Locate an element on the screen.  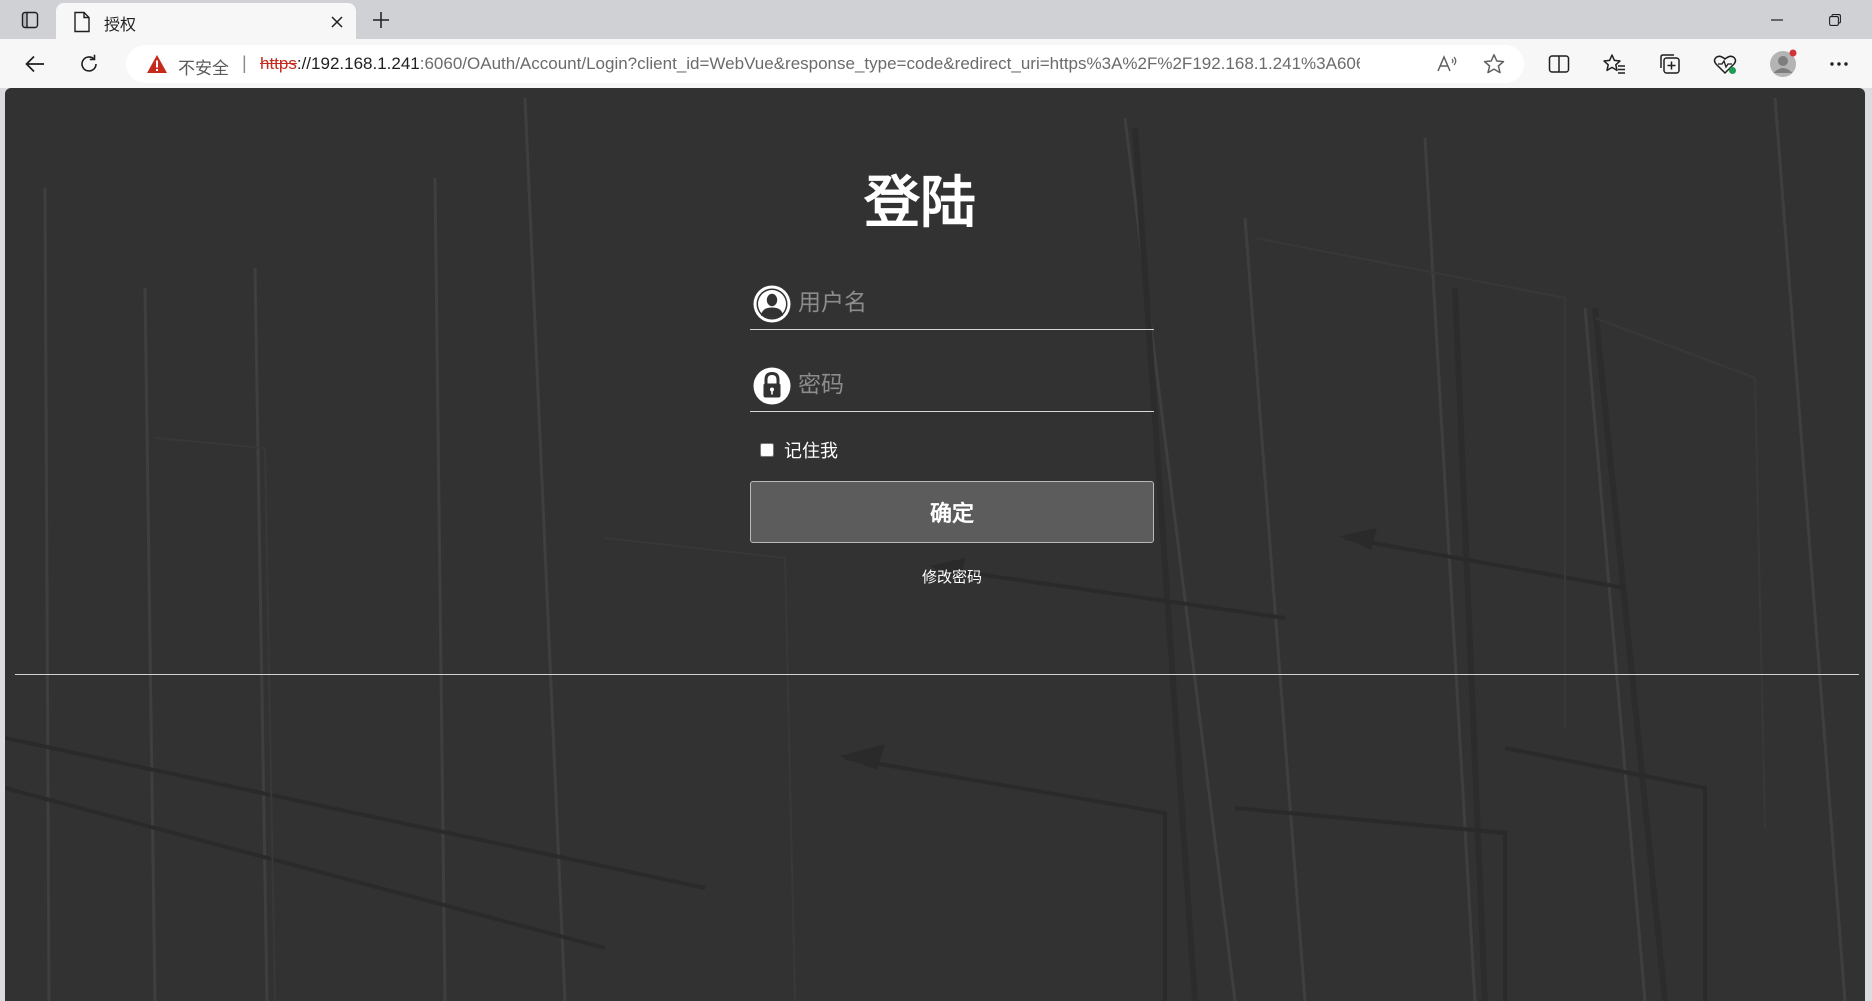
tab-strip: 授权 is located at coordinates (936, 20).